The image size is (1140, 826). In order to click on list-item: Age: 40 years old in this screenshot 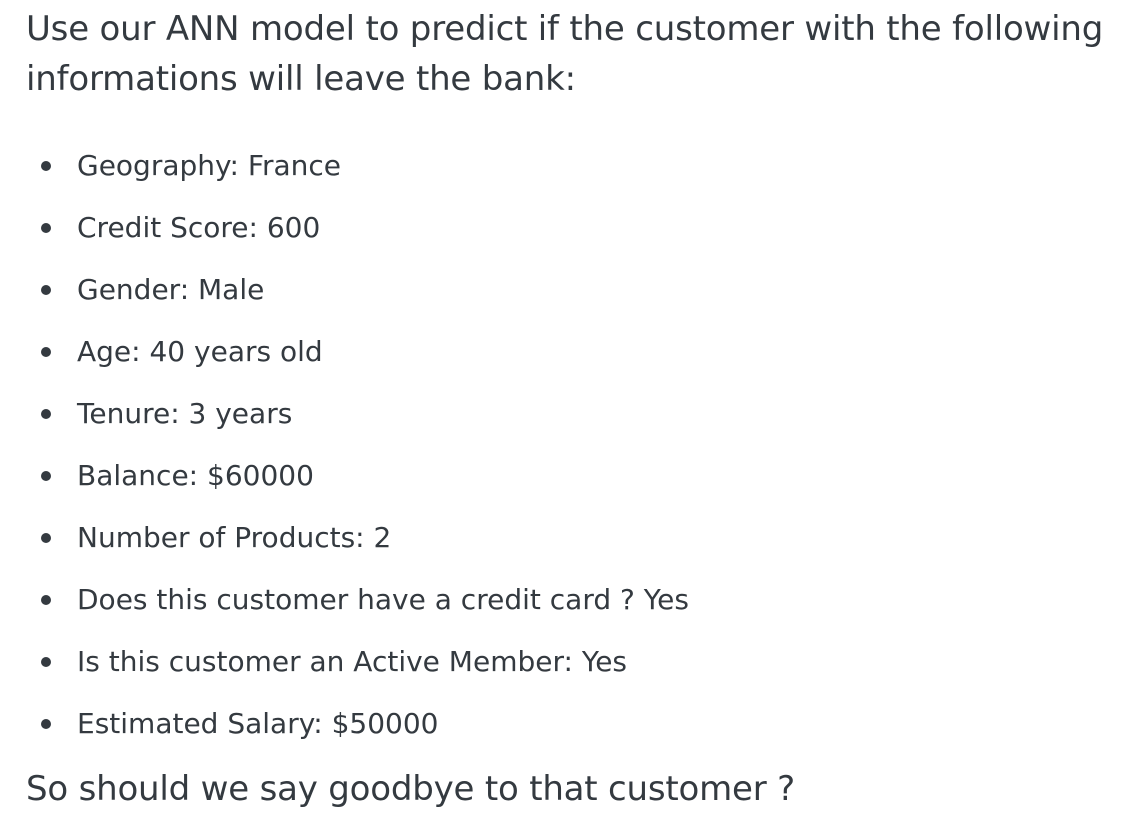, I will do `click(357, 352)`.